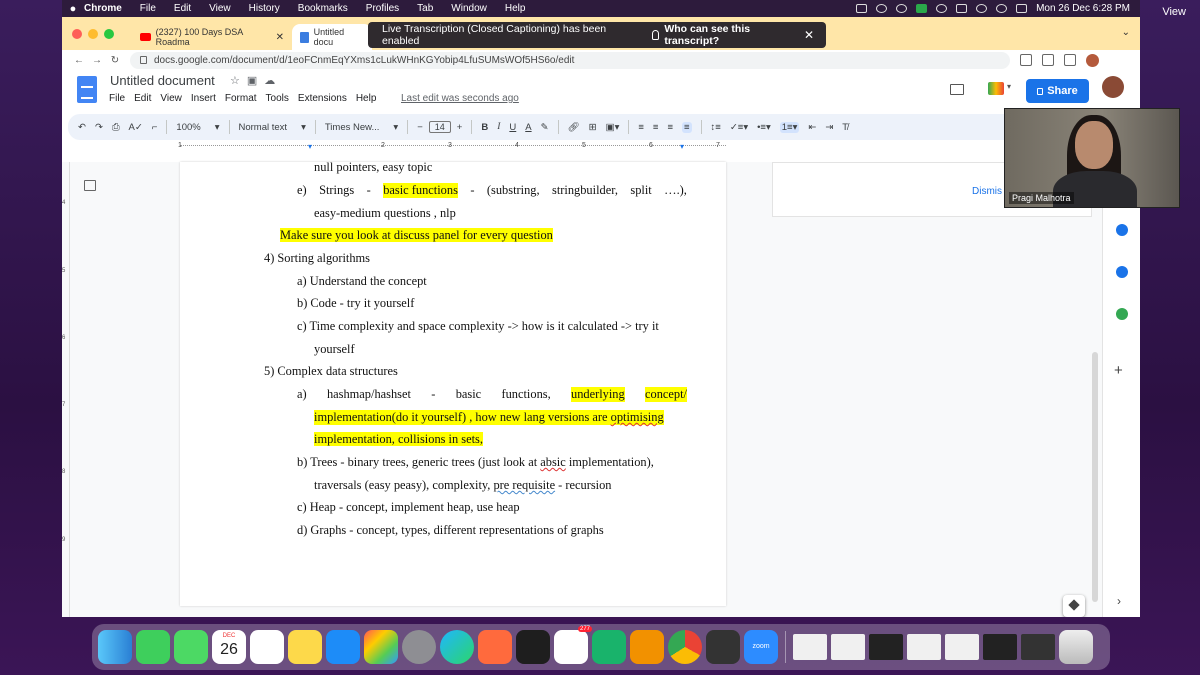  Describe the element at coordinates (1002, 8) in the screenshot. I see `search-icon` at that location.